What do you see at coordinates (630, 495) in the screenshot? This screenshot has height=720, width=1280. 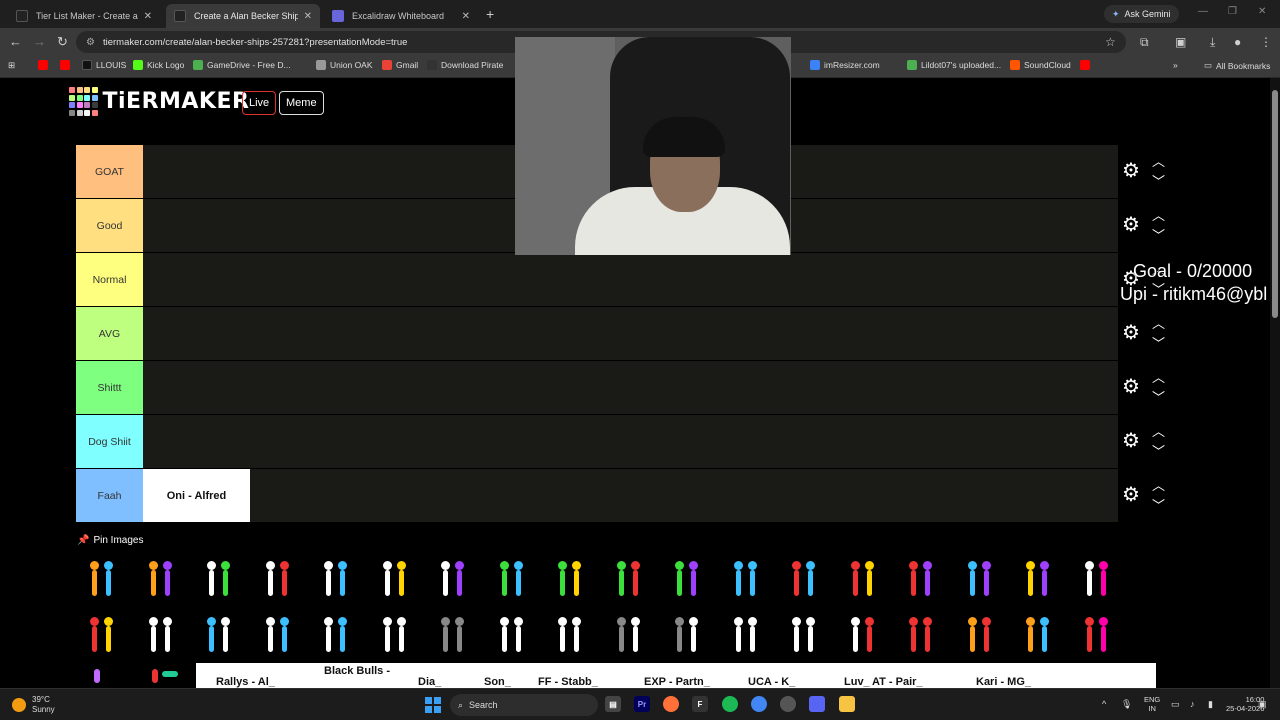 I see `tier-drop-zone: Oni - Alfred` at bounding box center [630, 495].